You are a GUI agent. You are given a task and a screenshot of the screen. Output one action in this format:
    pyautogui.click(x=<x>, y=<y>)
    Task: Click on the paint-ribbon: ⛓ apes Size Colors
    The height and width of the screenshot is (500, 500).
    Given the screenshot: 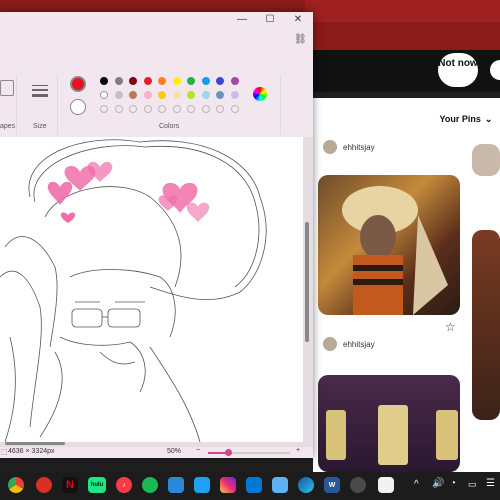 What is the action you would take?
    pyautogui.click(x=156, y=84)
    